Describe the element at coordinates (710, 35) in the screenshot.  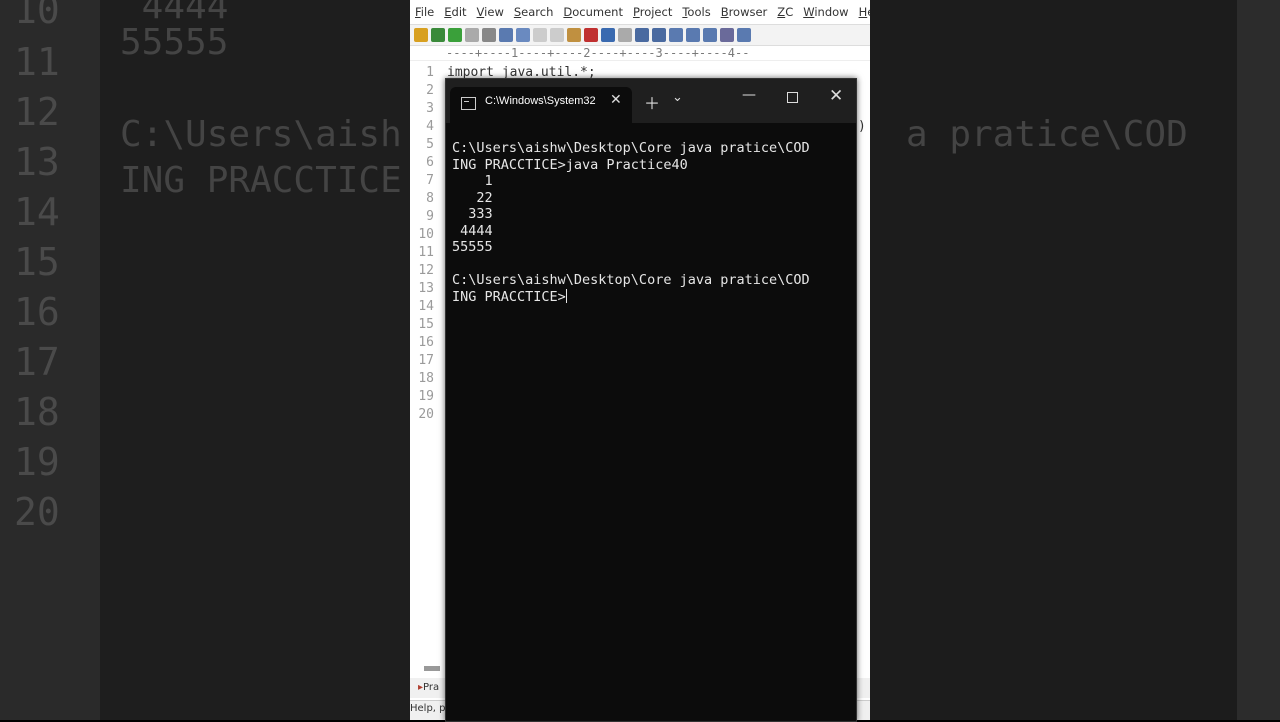
I see `hex-icon` at that location.